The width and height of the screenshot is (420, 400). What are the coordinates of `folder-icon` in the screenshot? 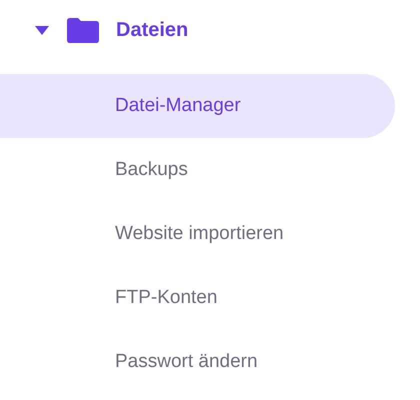 It's located at (83, 30).